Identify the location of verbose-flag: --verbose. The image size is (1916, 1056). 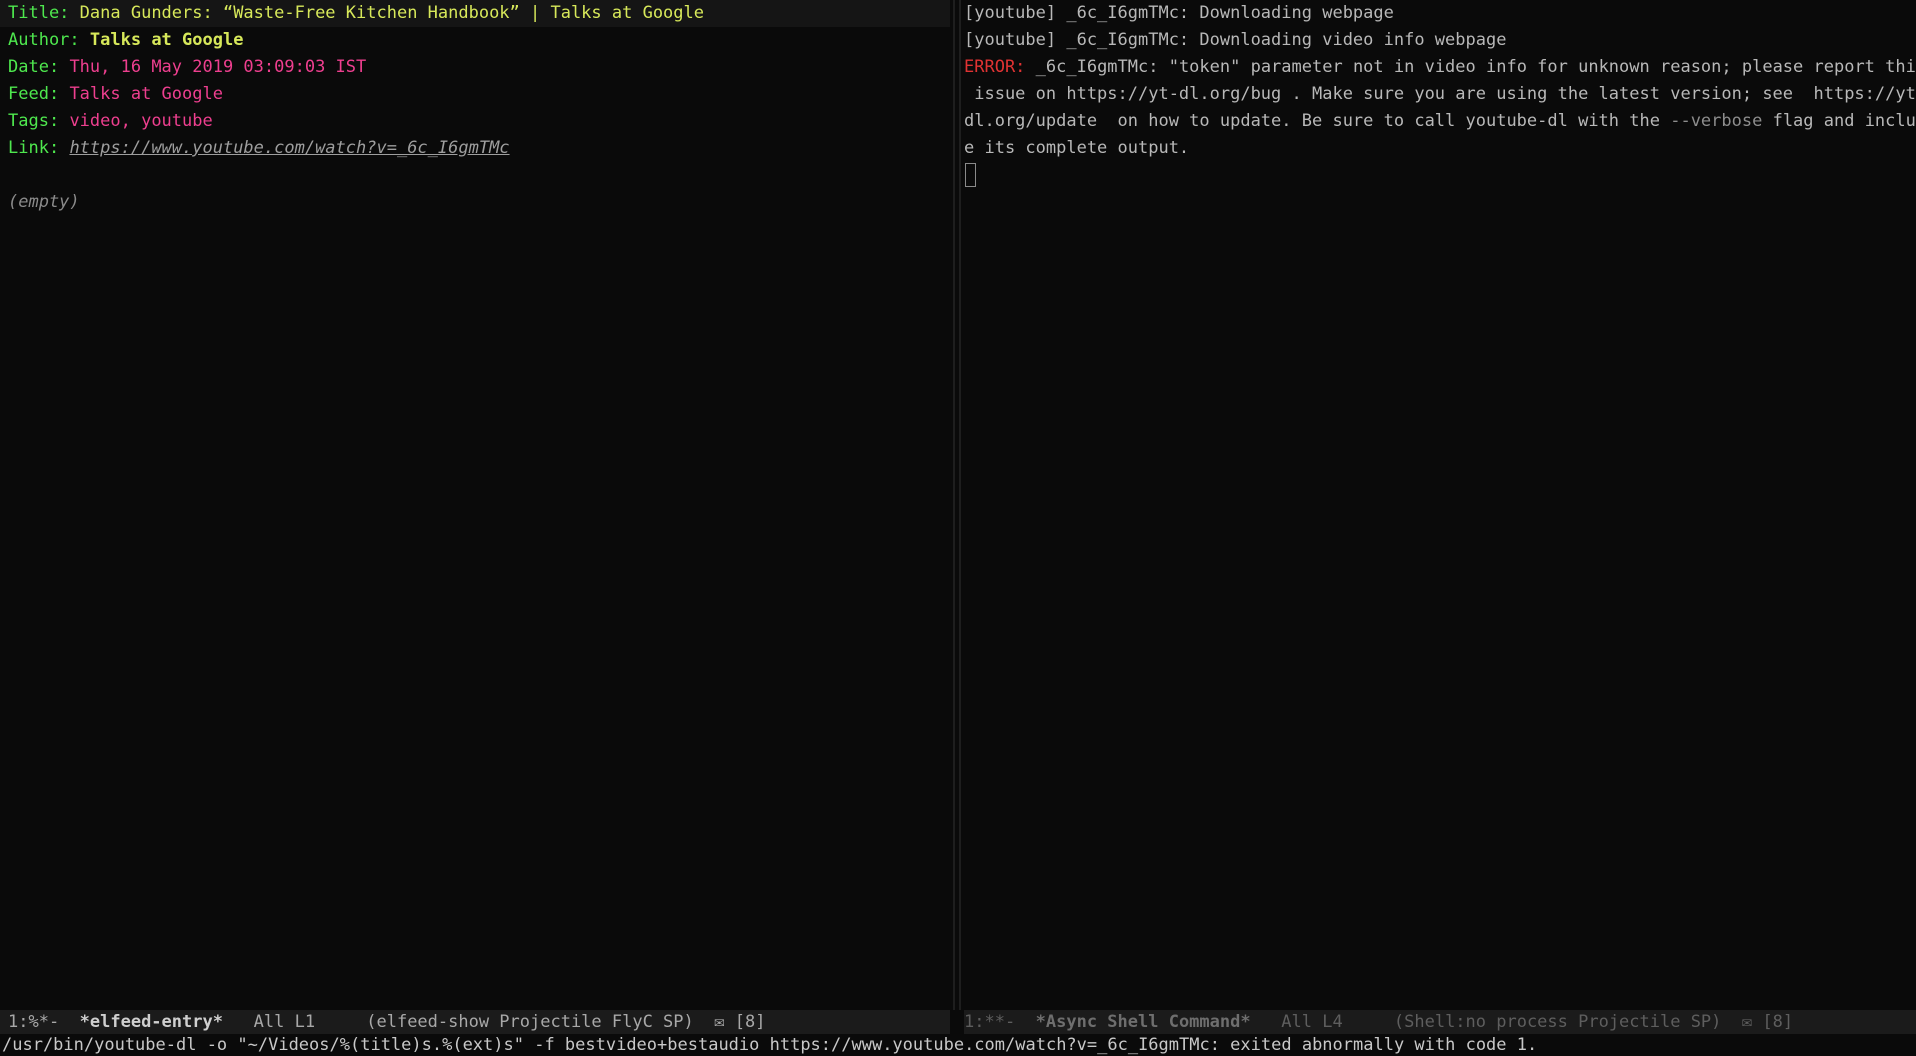
(1716, 121).